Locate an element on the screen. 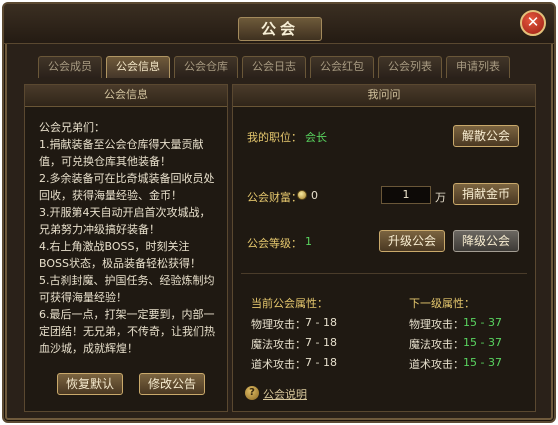 This screenshot has width=558, height=425. downgrade-guild-button: 降级公会 is located at coordinates (486, 241).